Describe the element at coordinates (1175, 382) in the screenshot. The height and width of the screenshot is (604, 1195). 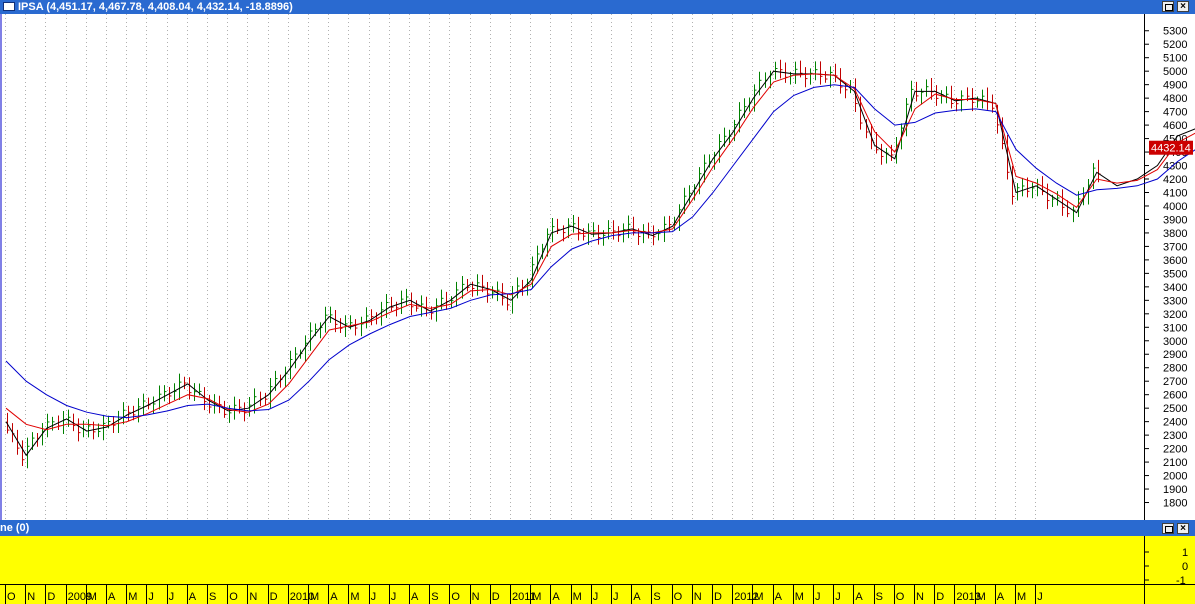
I see `y-tick-label: 2700` at that location.